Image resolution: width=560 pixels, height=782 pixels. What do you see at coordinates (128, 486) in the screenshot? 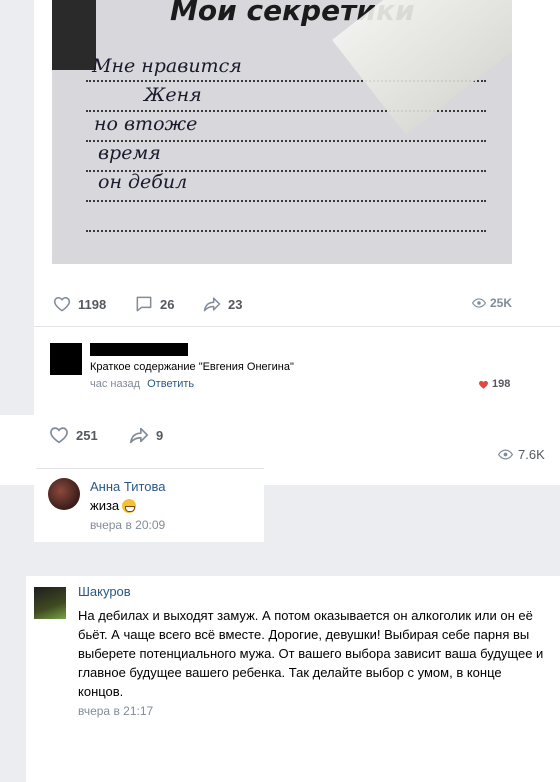
I see `comment-author: Анна Титова` at bounding box center [128, 486].